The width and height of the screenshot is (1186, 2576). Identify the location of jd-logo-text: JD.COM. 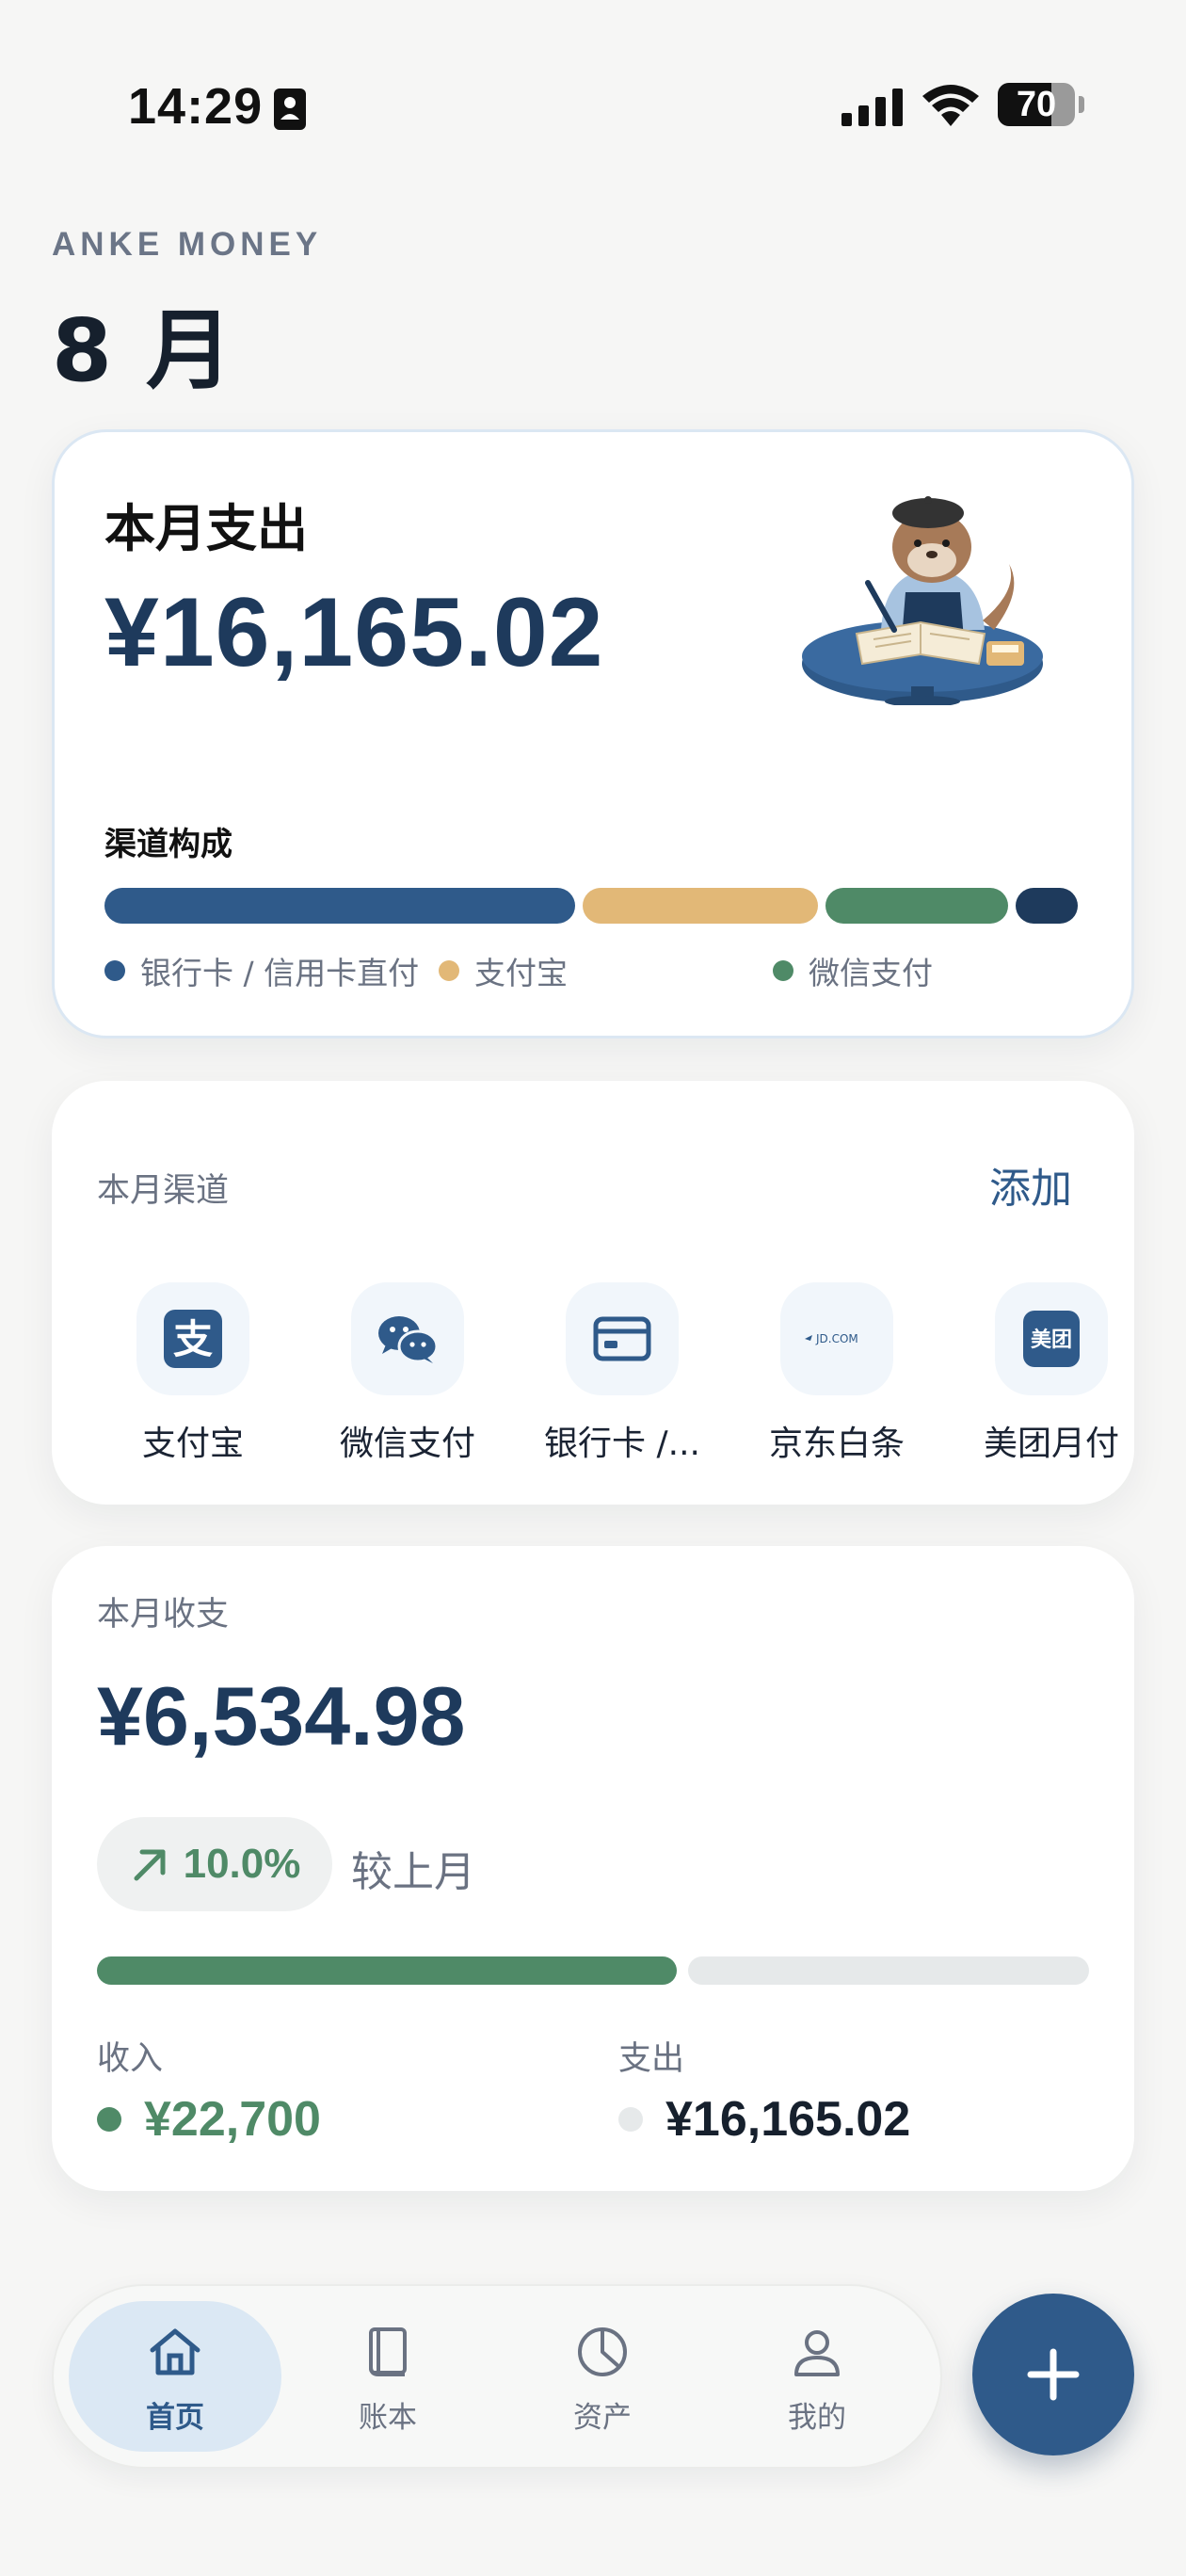
(836, 1338).